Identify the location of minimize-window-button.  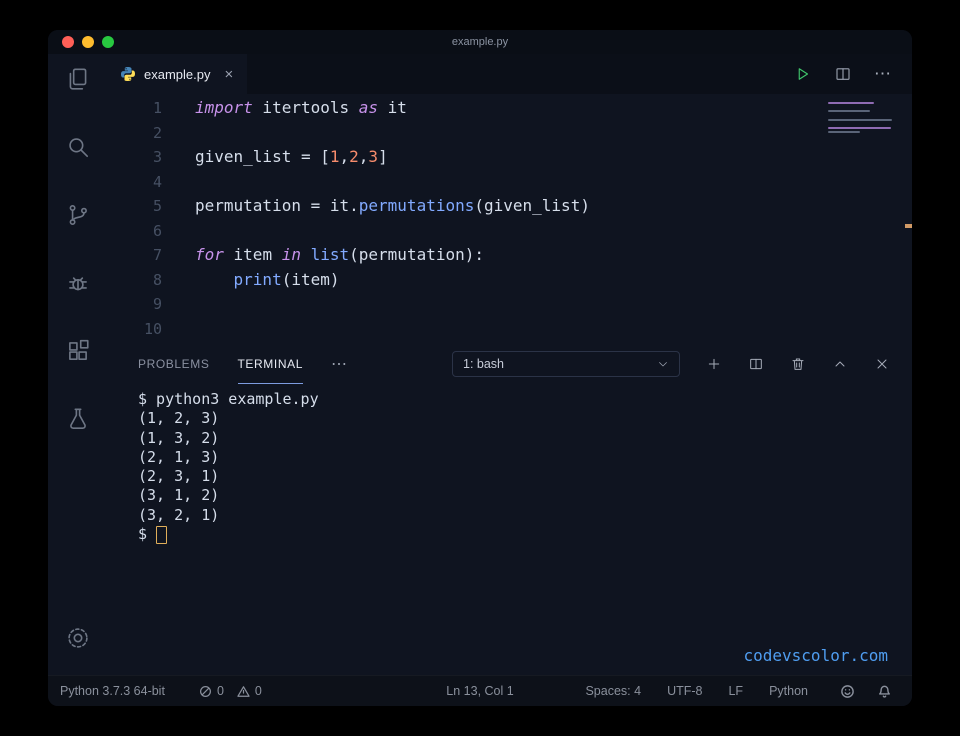
(88, 42).